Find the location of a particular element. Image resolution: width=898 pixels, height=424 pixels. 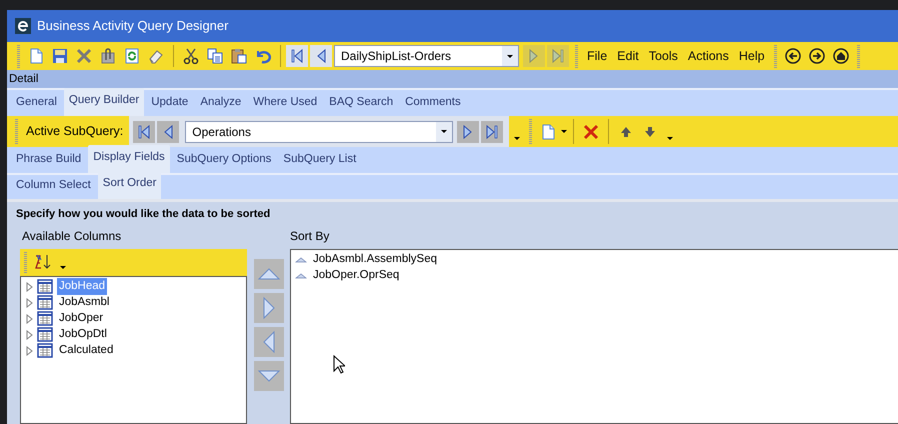

save-icon is located at coordinates (60, 56).